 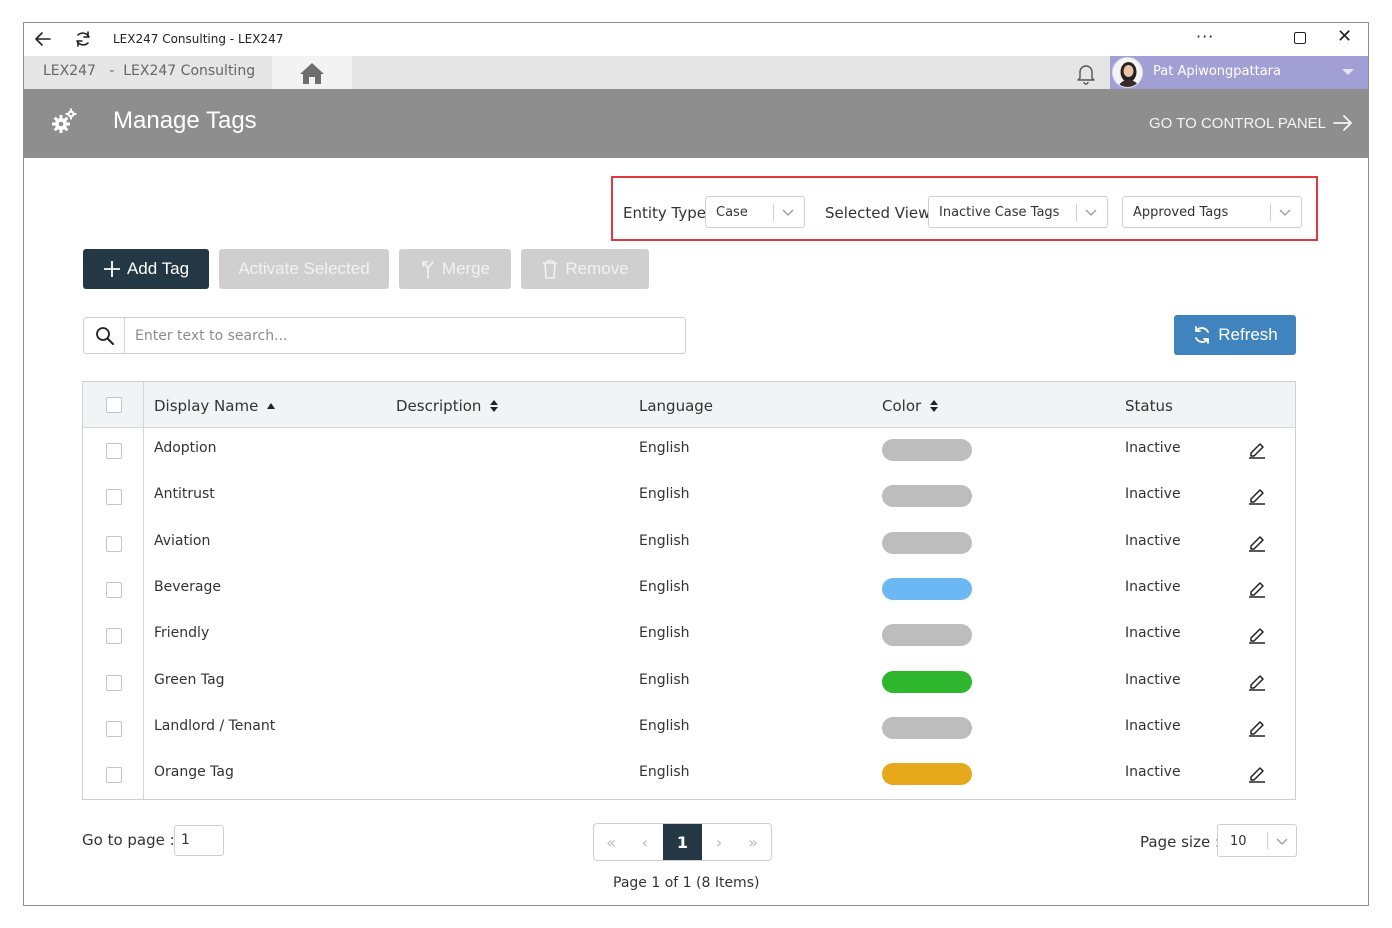 What do you see at coordinates (1344, 36) in the screenshot?
I see `close-icon: ✕` at bounding box center [1344, 36].